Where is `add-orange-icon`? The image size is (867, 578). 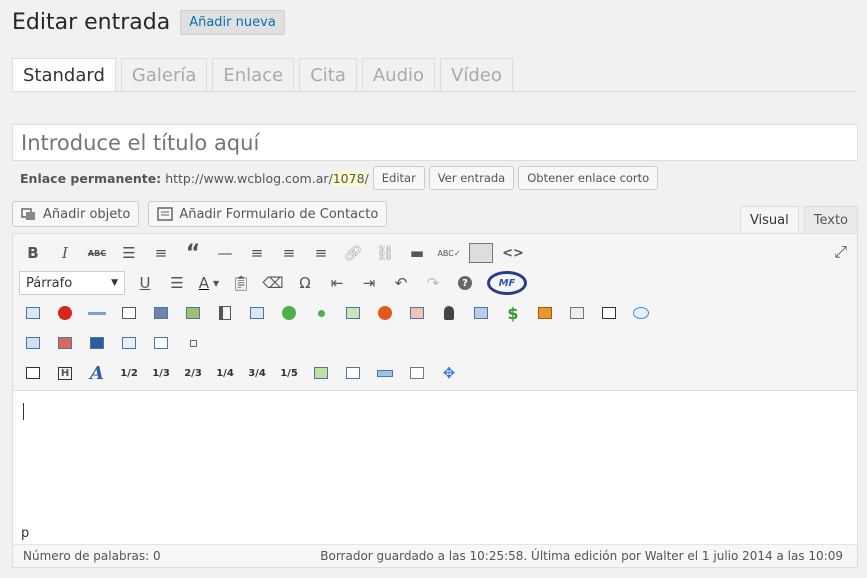 add-orange-icon is located at coordinates (385, 313).